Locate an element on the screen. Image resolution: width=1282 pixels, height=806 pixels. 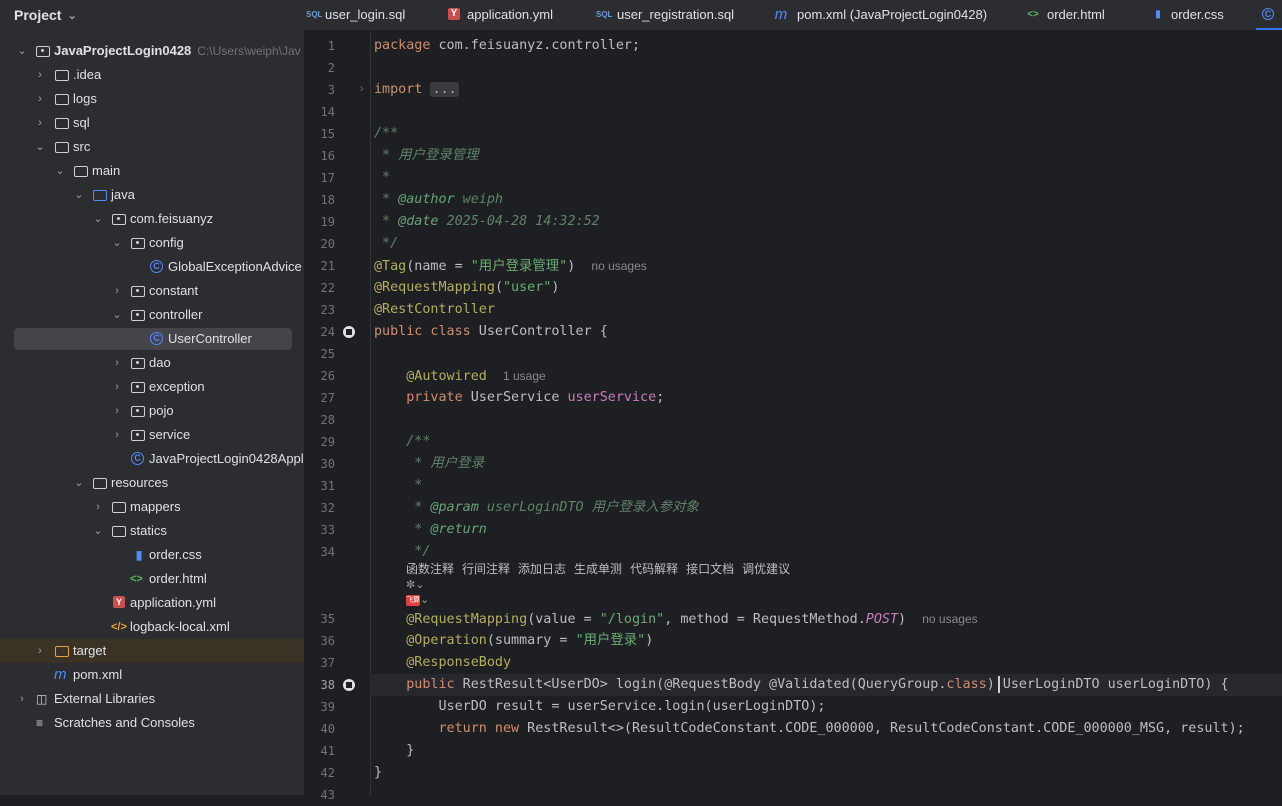
line-number: 23 is located at coordinates (327, 310).